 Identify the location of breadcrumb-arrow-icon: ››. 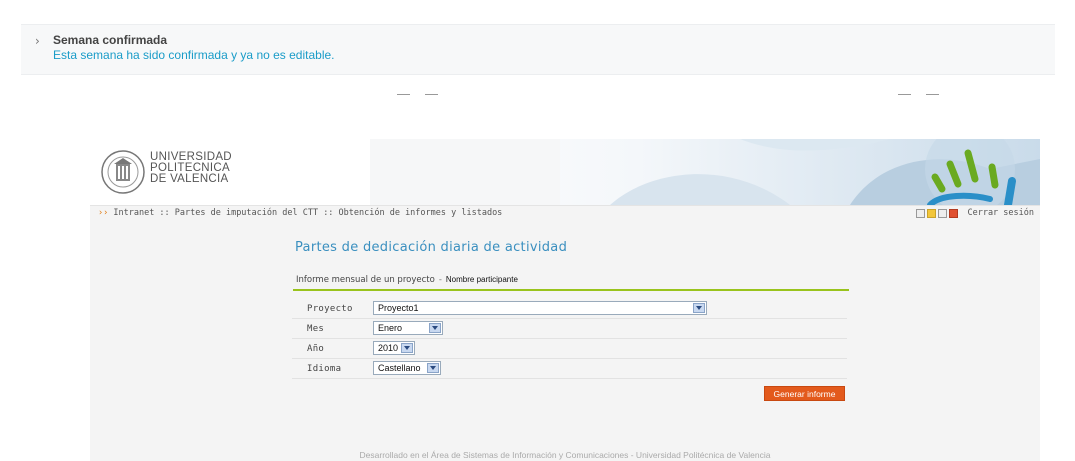
(103, 213).